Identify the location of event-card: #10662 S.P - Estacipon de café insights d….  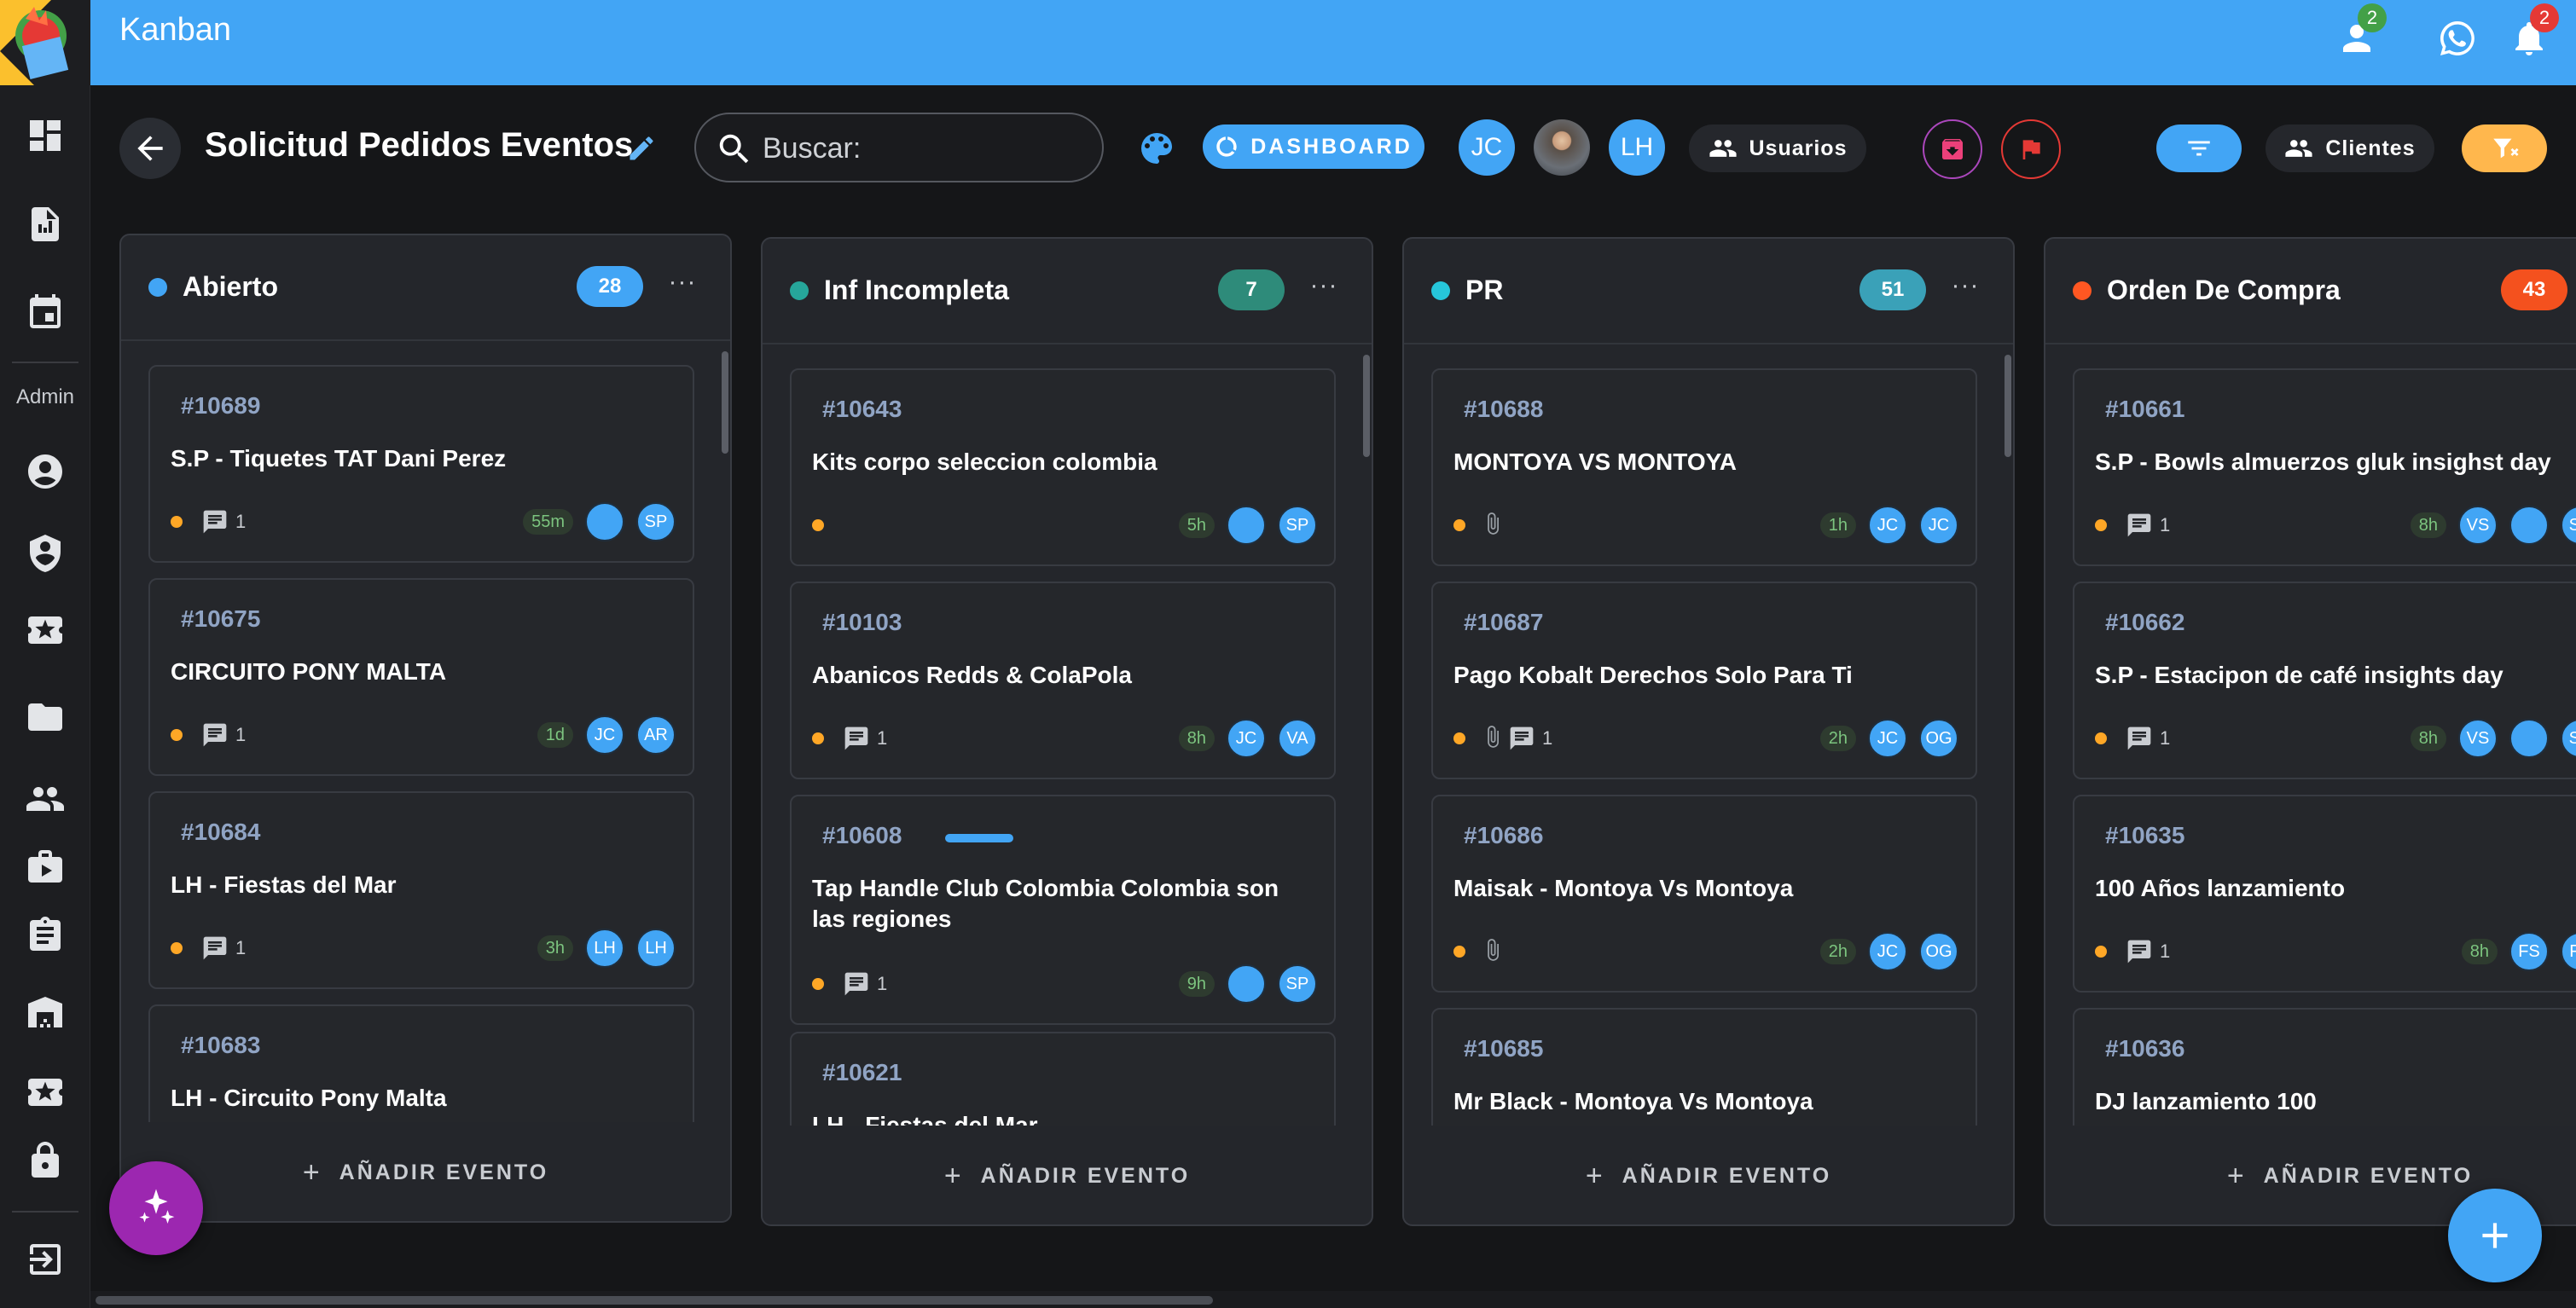
(2324, 680).